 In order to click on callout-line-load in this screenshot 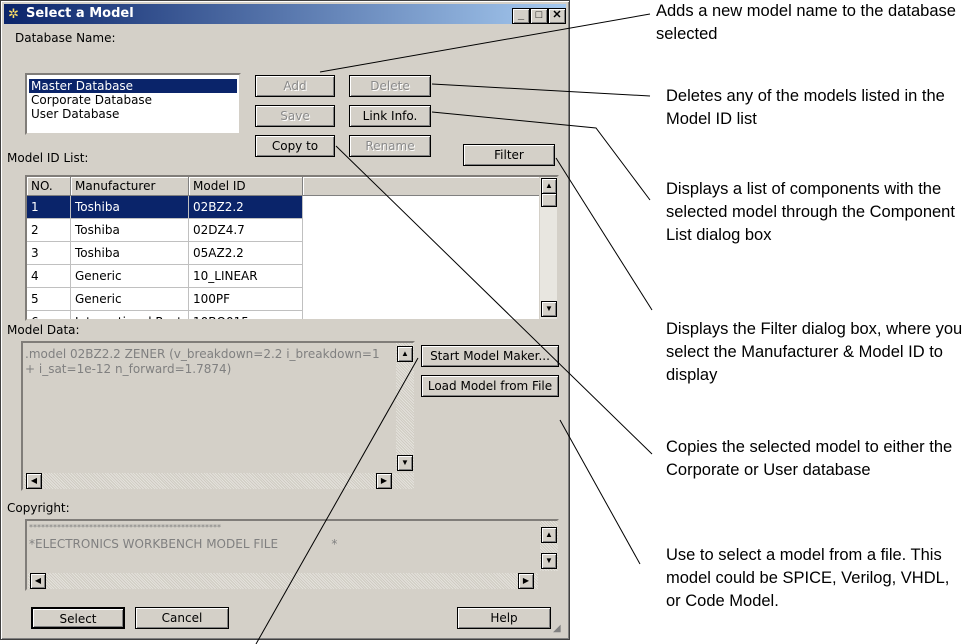, I will do `click(600, 492)`.